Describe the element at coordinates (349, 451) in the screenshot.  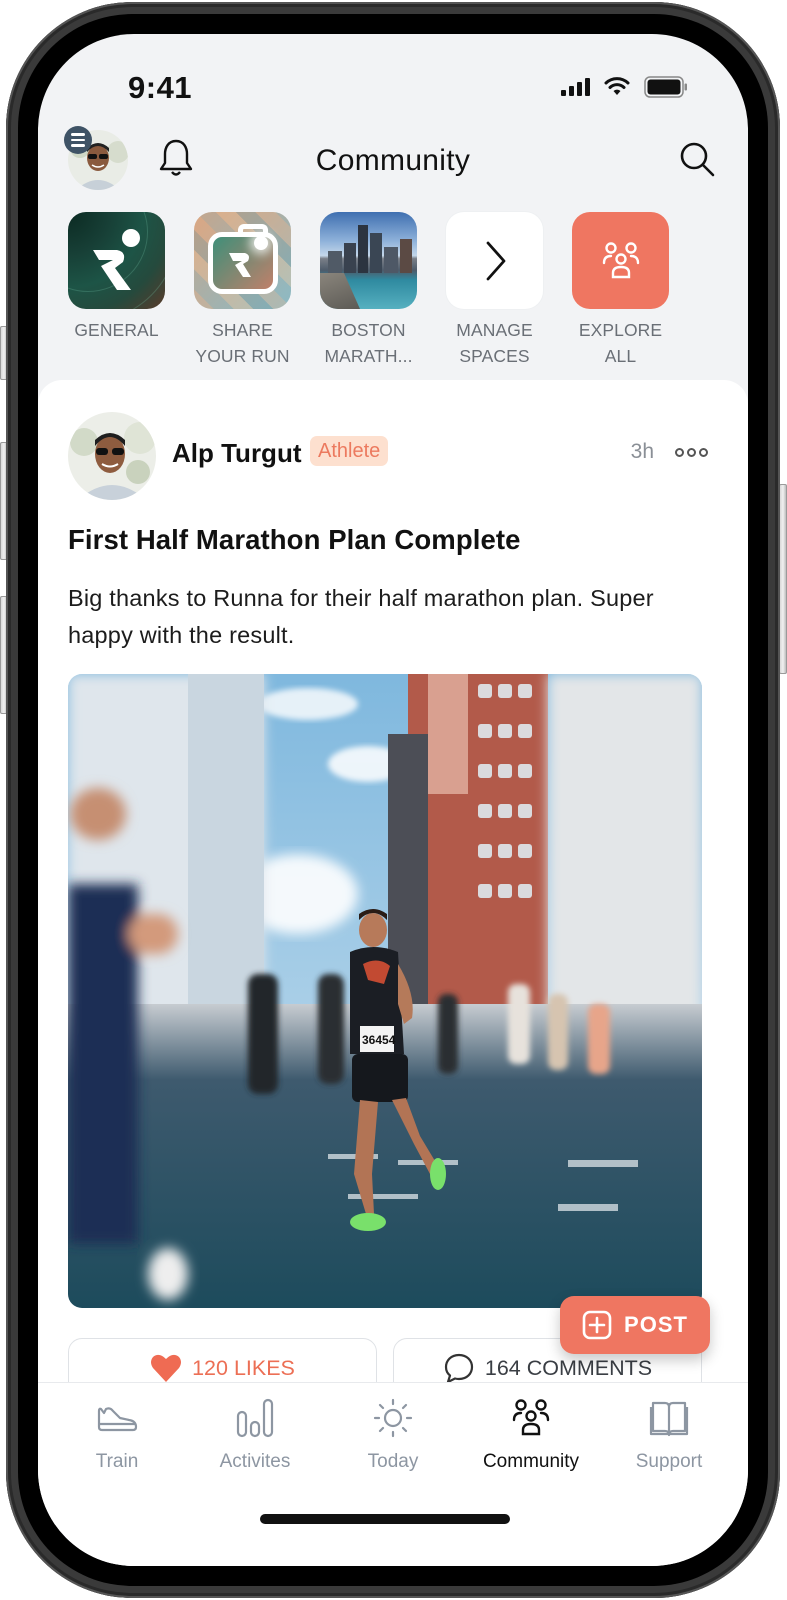
I see `role-badge: Athlete` at that location.